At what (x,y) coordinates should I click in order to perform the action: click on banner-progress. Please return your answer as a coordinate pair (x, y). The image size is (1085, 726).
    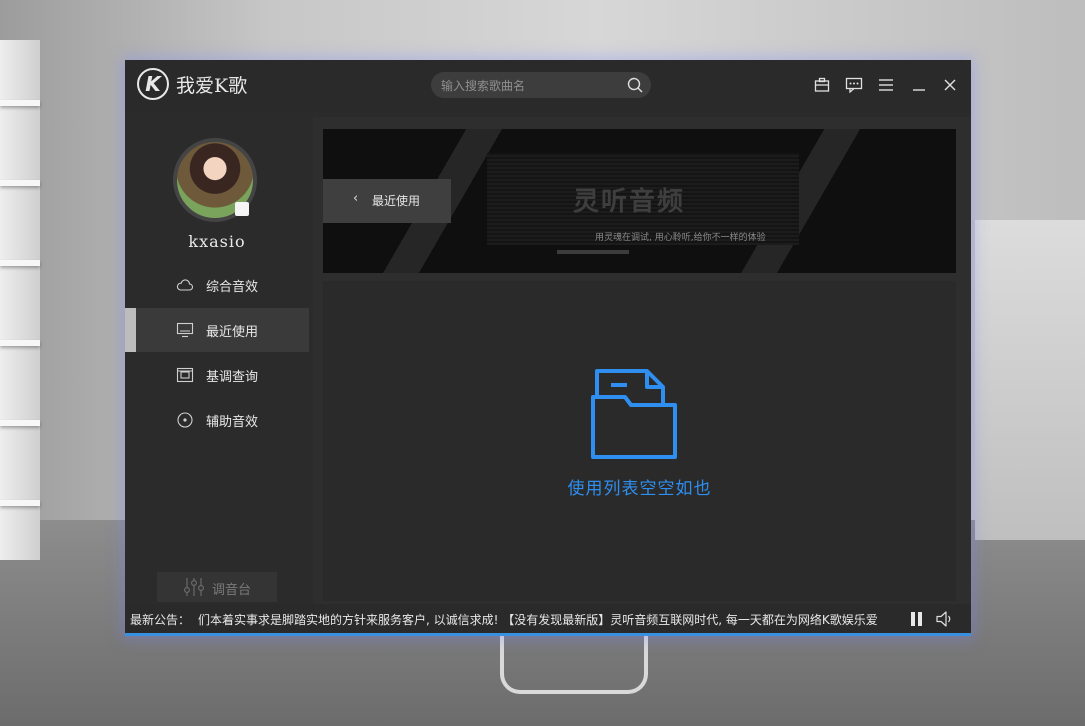
    Looking at the image, I should click on (593, 252).